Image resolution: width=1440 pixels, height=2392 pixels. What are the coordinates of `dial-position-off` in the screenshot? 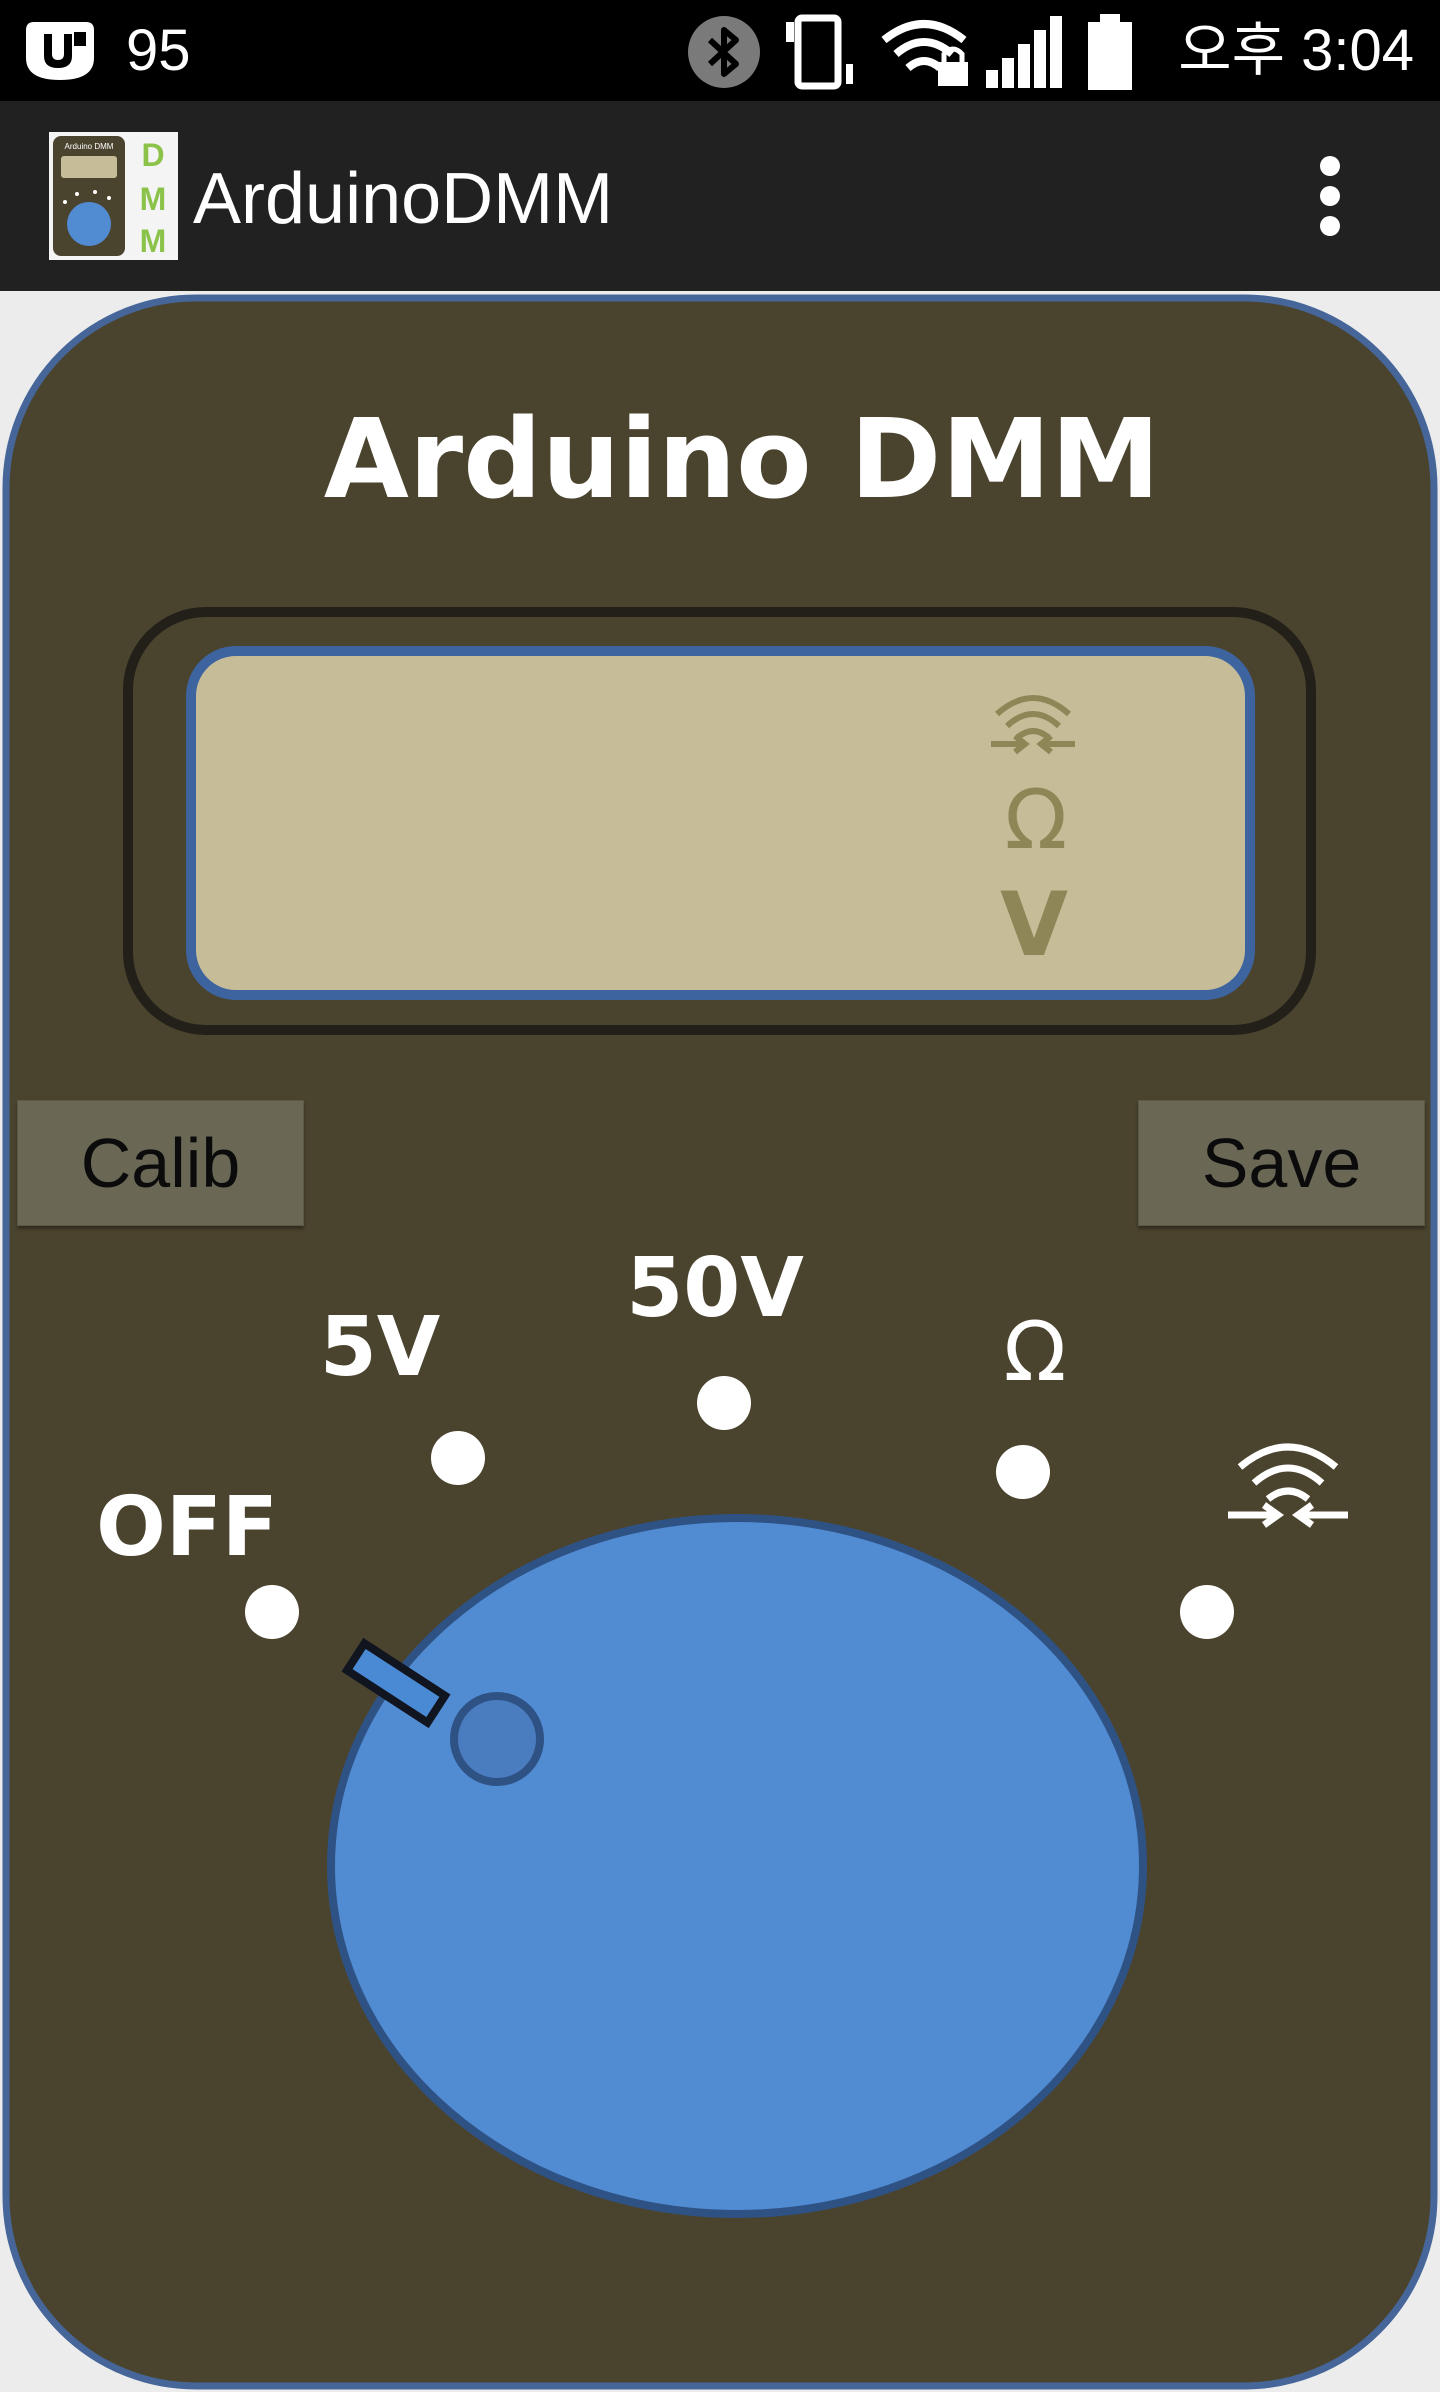 It's located at (272, 1612).